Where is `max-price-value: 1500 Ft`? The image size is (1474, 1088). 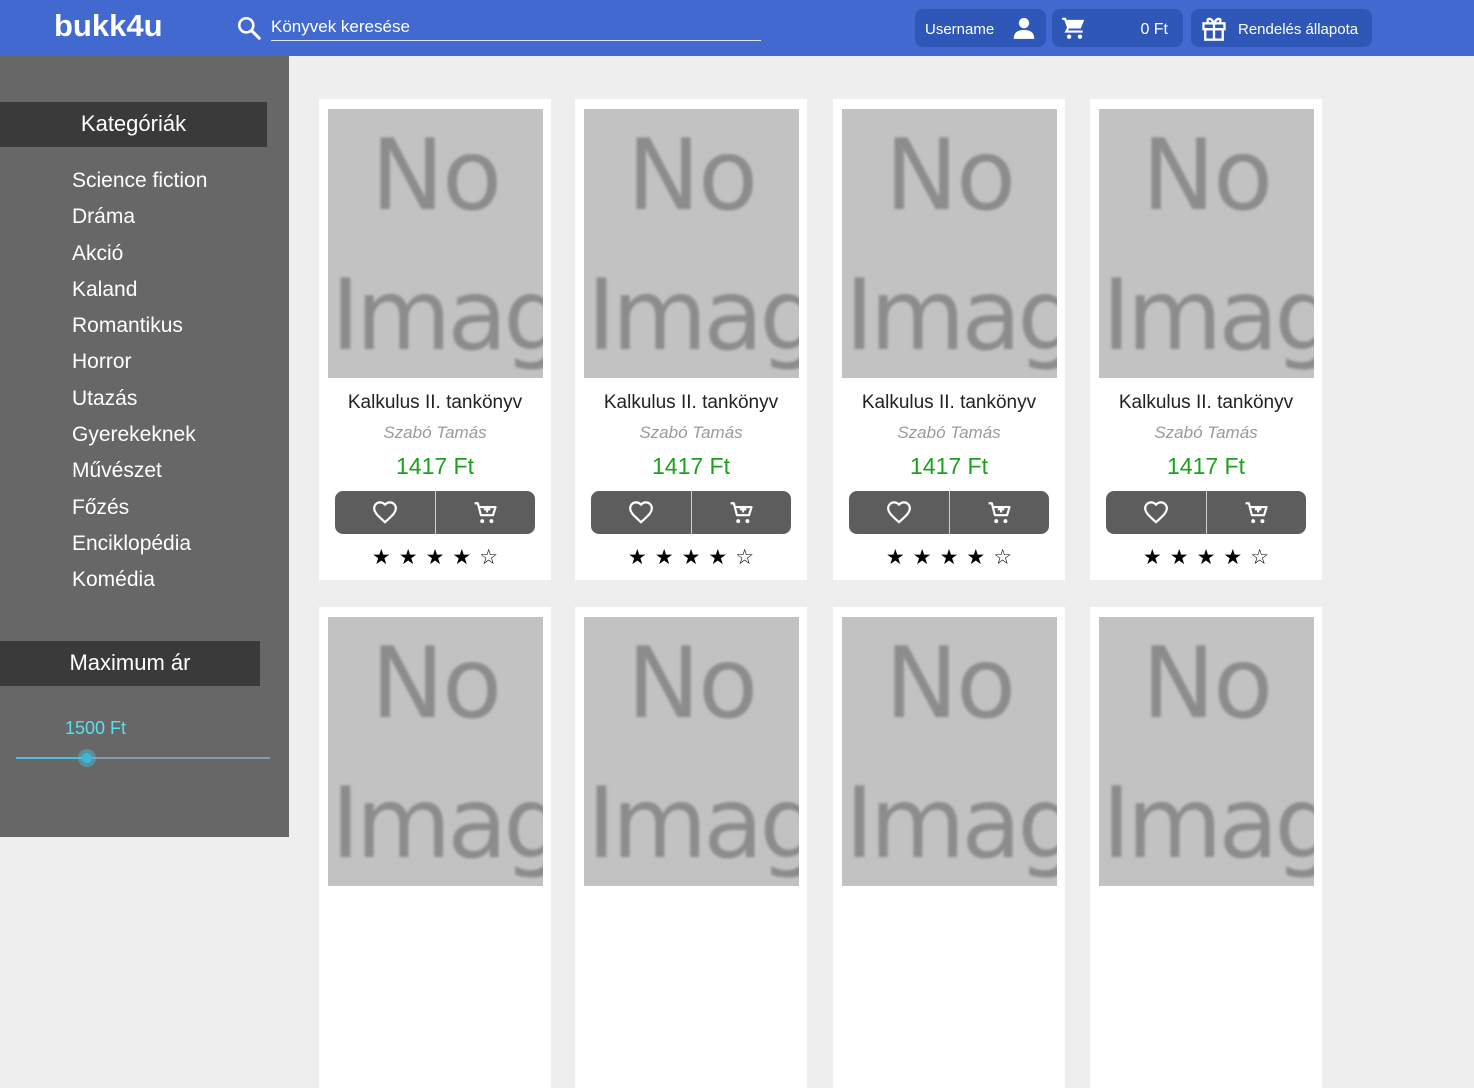 max-price-value: 1500 Ft is located at coordinates (96, 728).